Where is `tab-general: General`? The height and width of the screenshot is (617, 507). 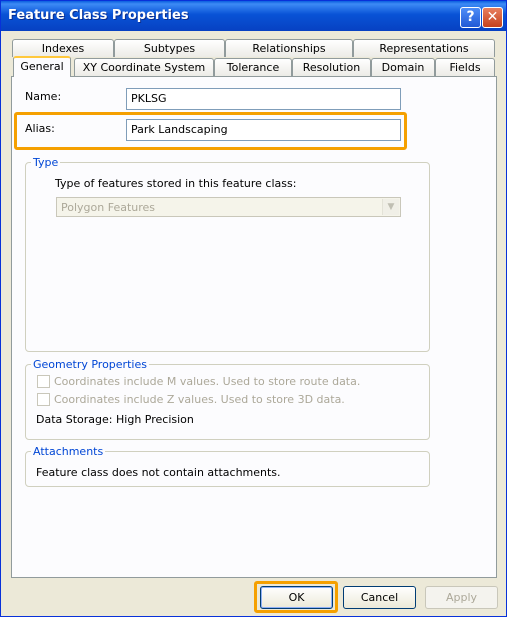 tab-general: General is located at coordinates (42, 66).